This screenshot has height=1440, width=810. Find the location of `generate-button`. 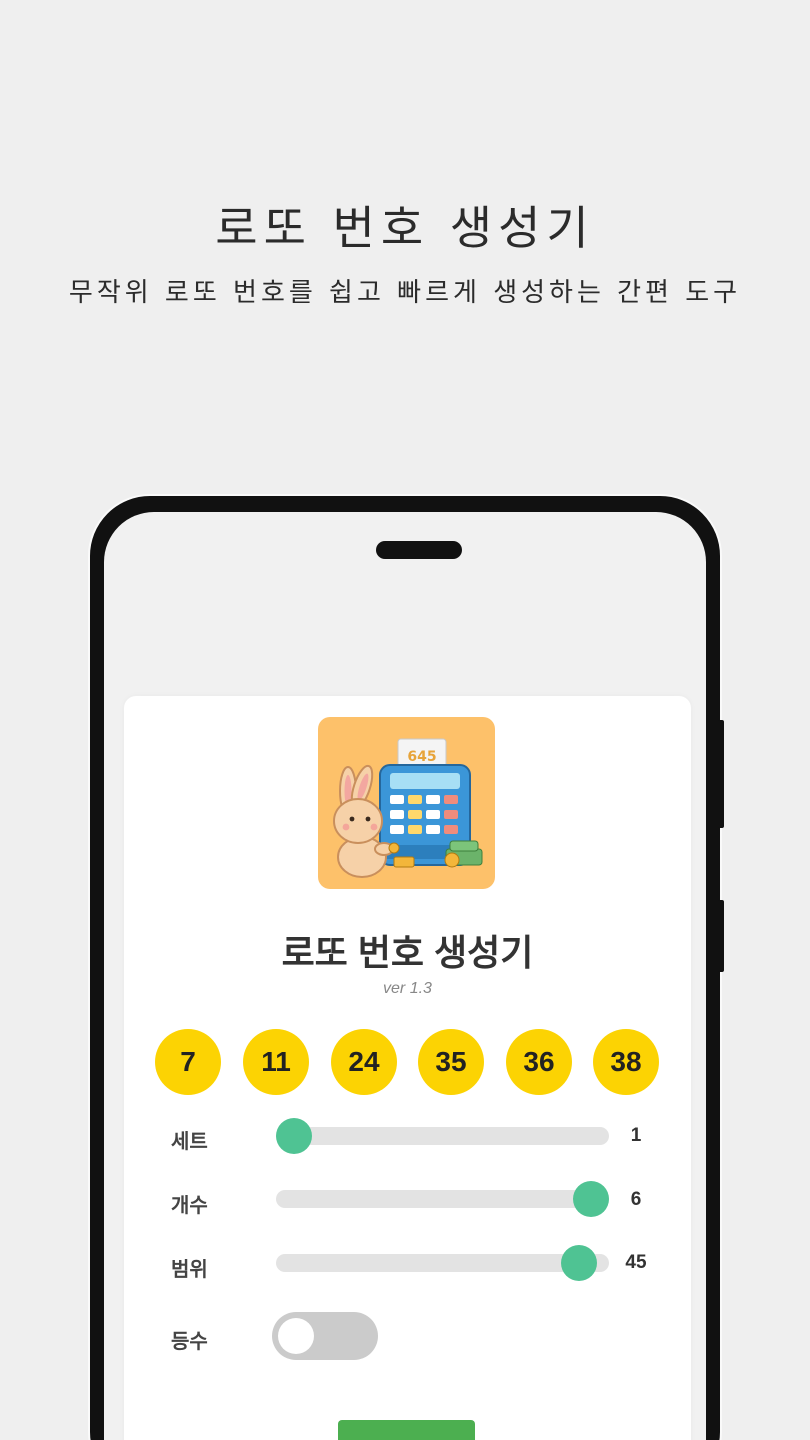

generate-button is located at coordinates (406, 1430).